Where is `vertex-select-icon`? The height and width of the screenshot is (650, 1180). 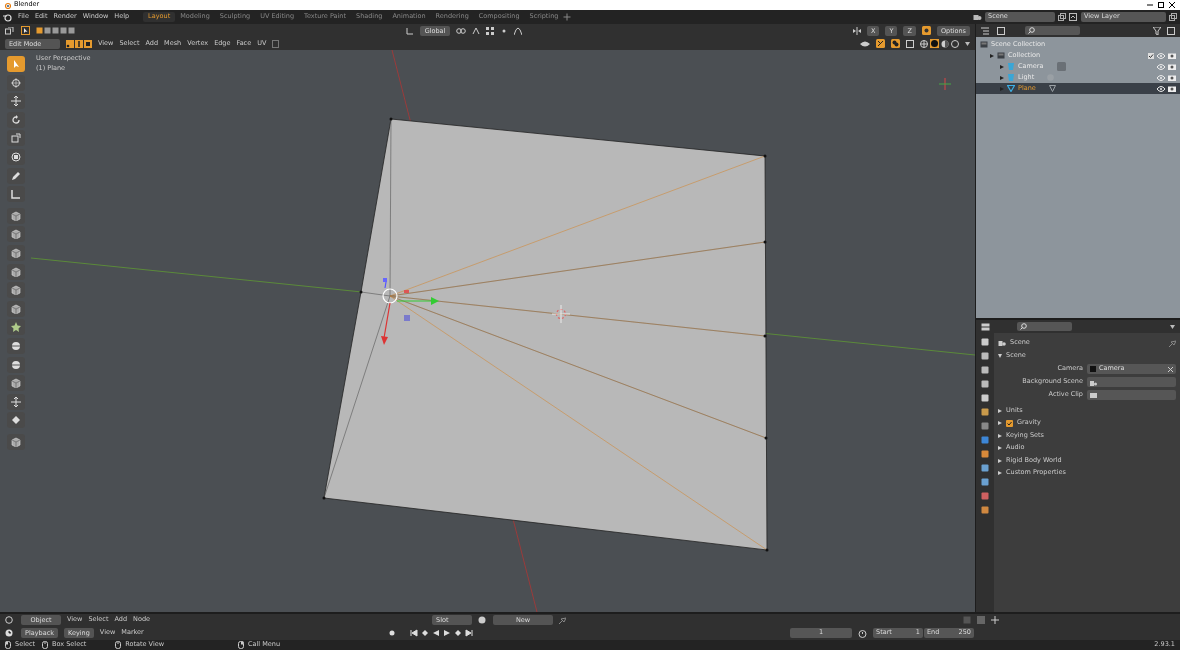
vertex-select-icon is located at coordinates (70, 43).